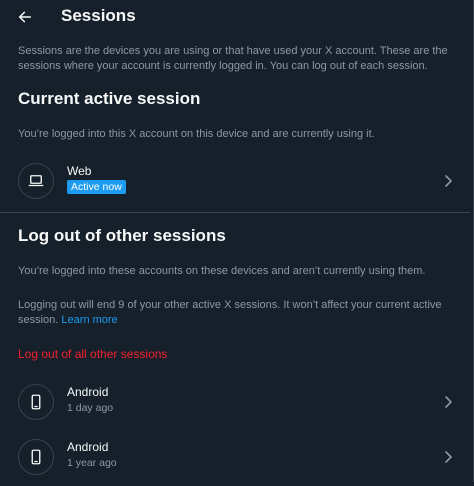 The height and width of the screenshot is (486, 474). What do you see at coordinates (235, 182) in the screenshot?
I see `current-session-row: Web Active now` at bounding box center [235, 182].